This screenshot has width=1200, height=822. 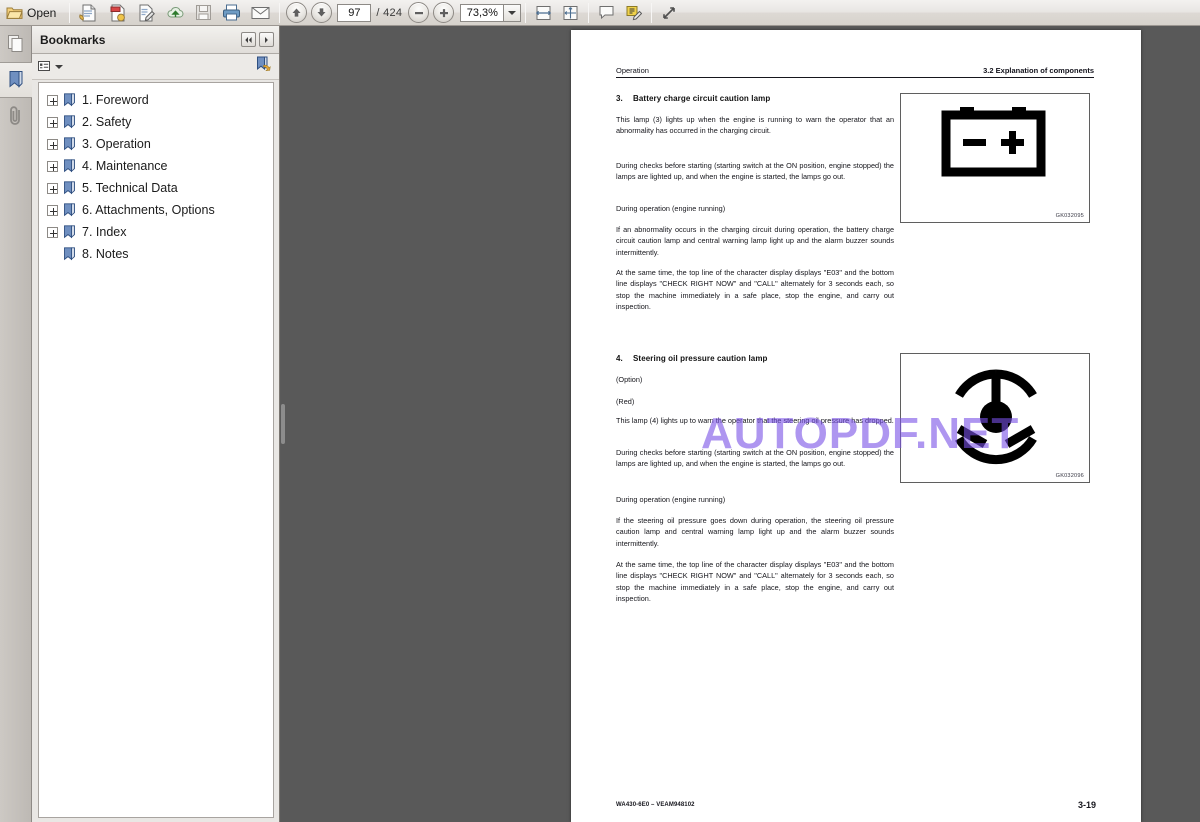 I want to click on zoom-out-button, so click(x=419, y=12).